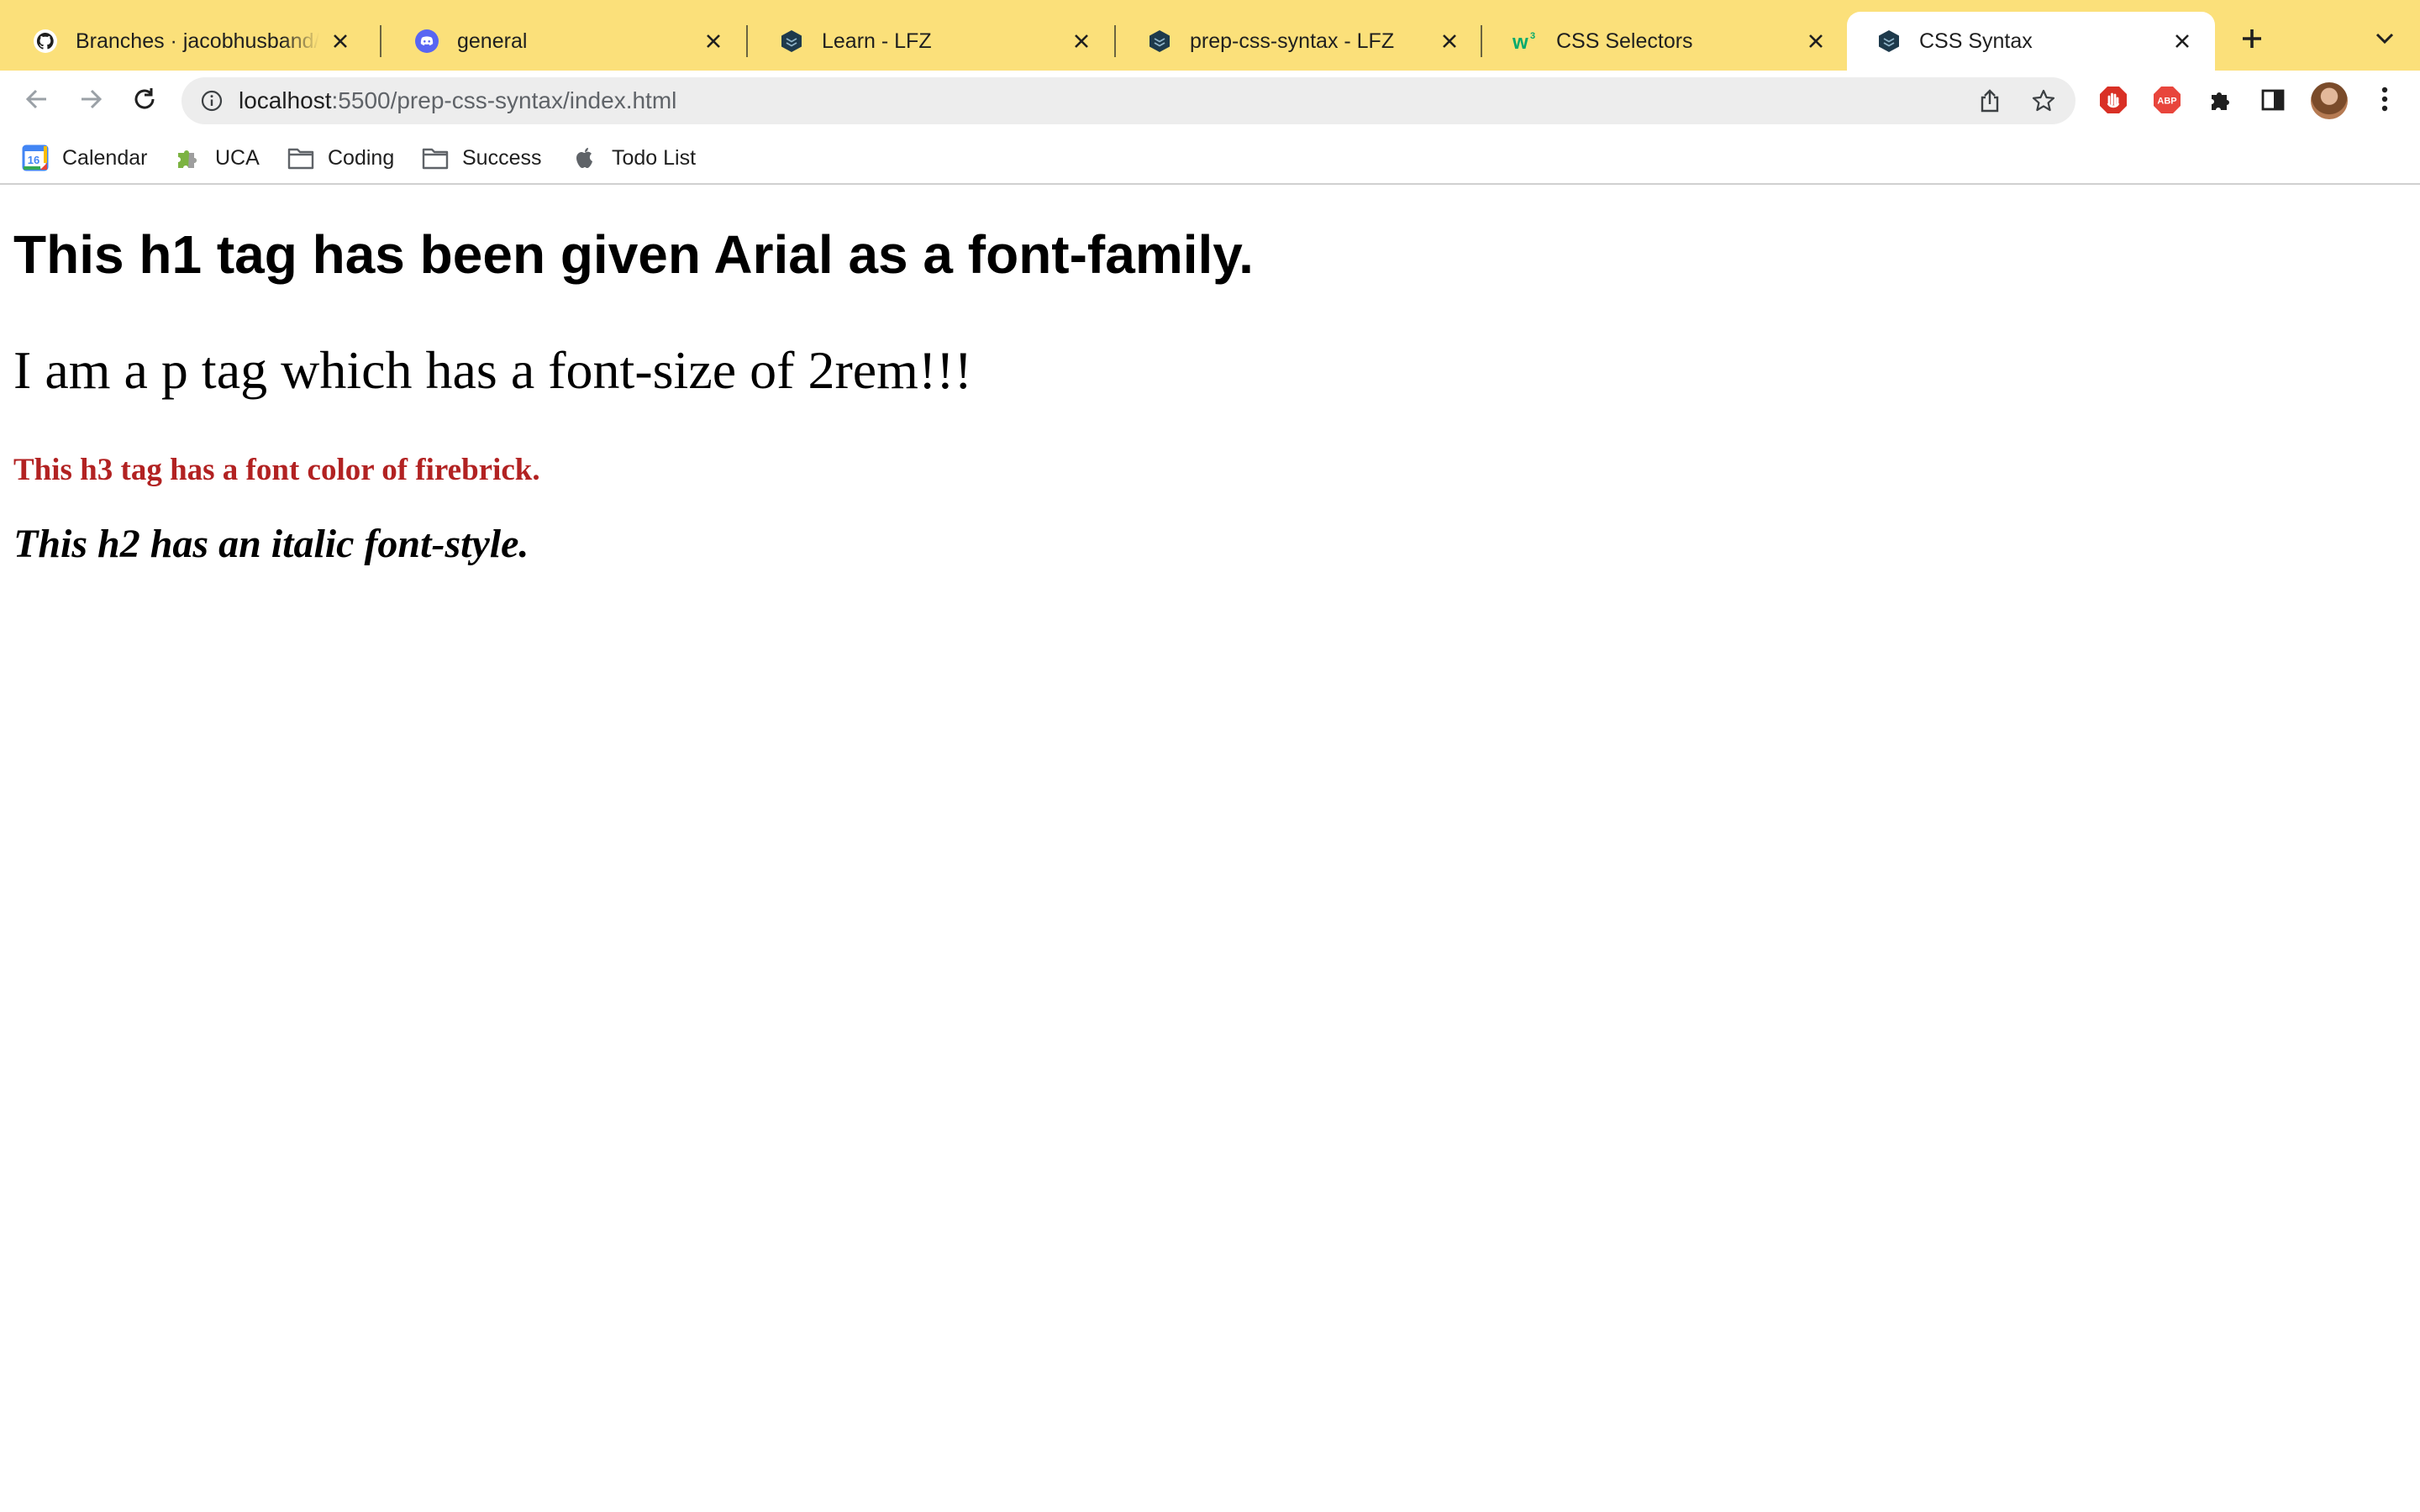  Describe the element at coordinates (361, 157) in the screenshot. I see `bookmark-label: Coding` at that location.